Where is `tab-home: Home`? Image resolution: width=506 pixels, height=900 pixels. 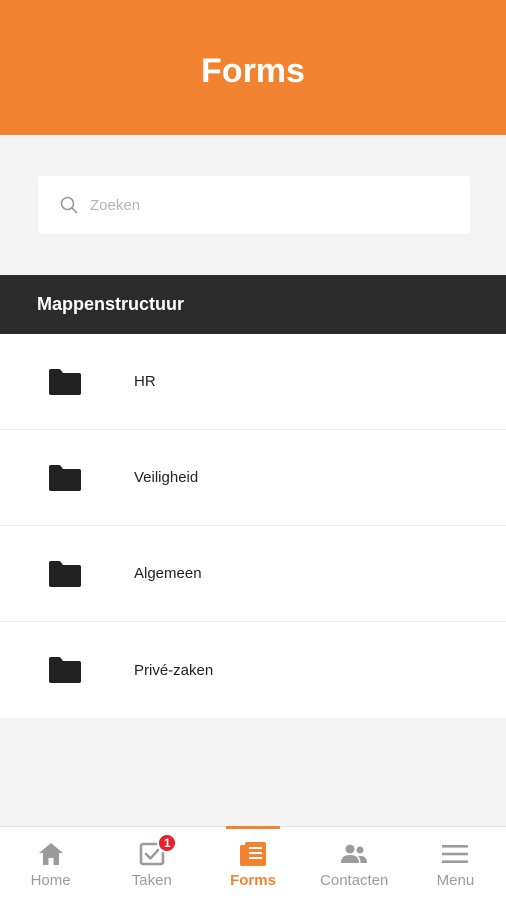
tab-home: Home is located at coordinates (50, 863).